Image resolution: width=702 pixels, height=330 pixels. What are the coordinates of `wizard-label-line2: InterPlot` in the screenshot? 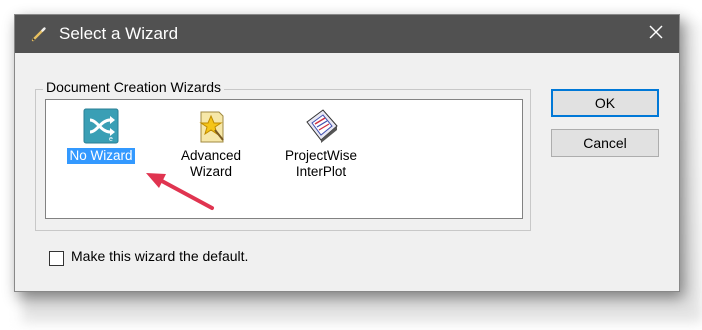 It's located at (321, 171).